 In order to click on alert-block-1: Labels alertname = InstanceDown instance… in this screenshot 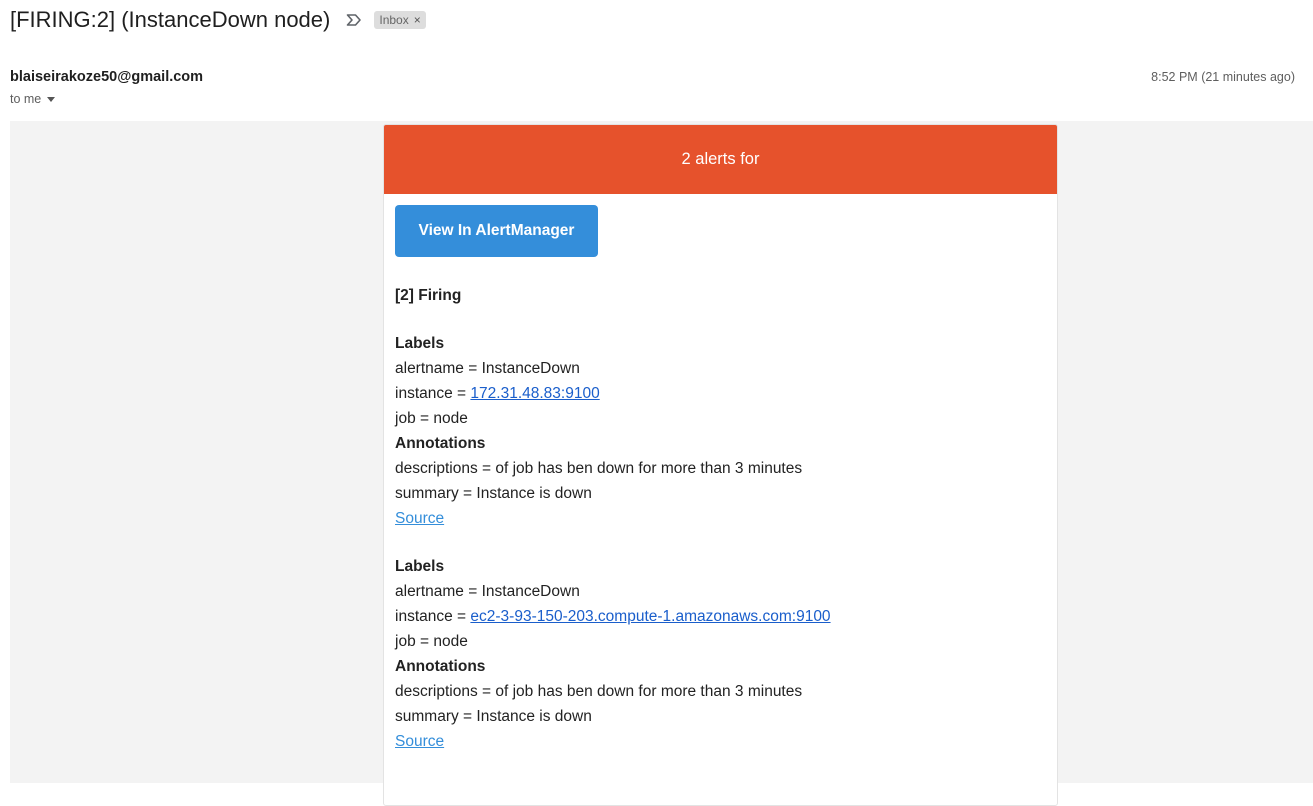, I will do `click(720, 431)`.